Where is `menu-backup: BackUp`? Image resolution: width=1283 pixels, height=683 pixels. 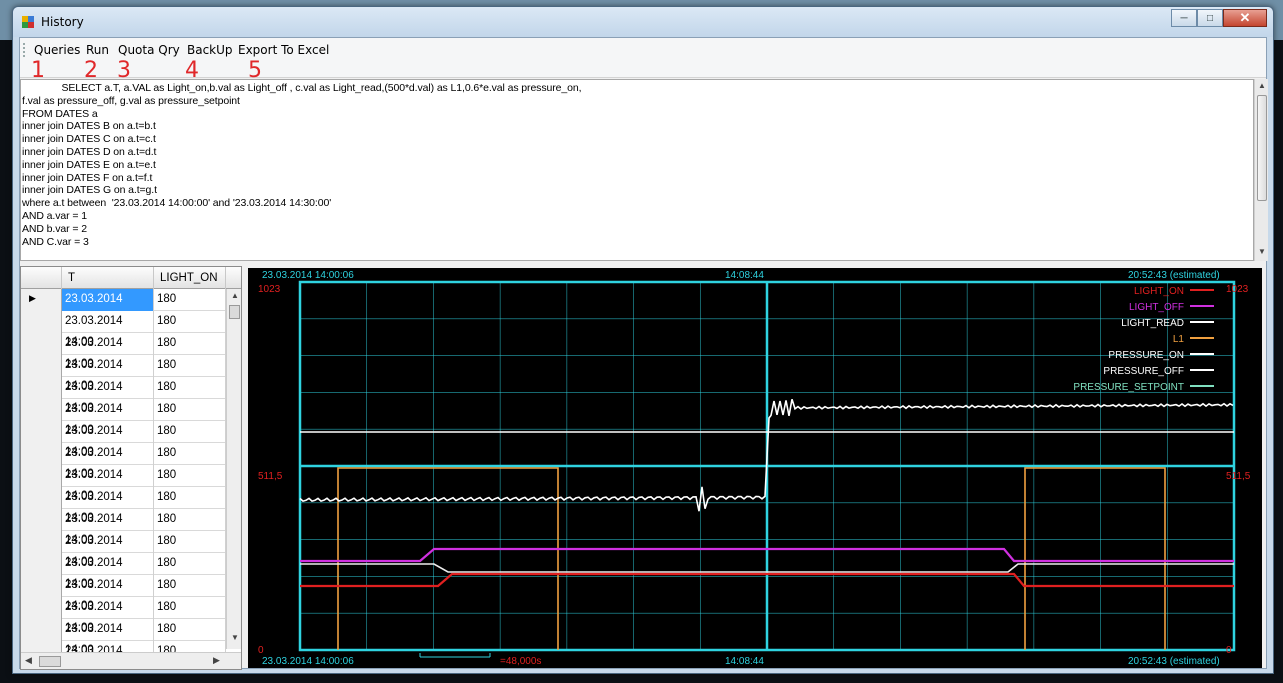
menu-backup: BackUp is located at coordinates (210, 50).